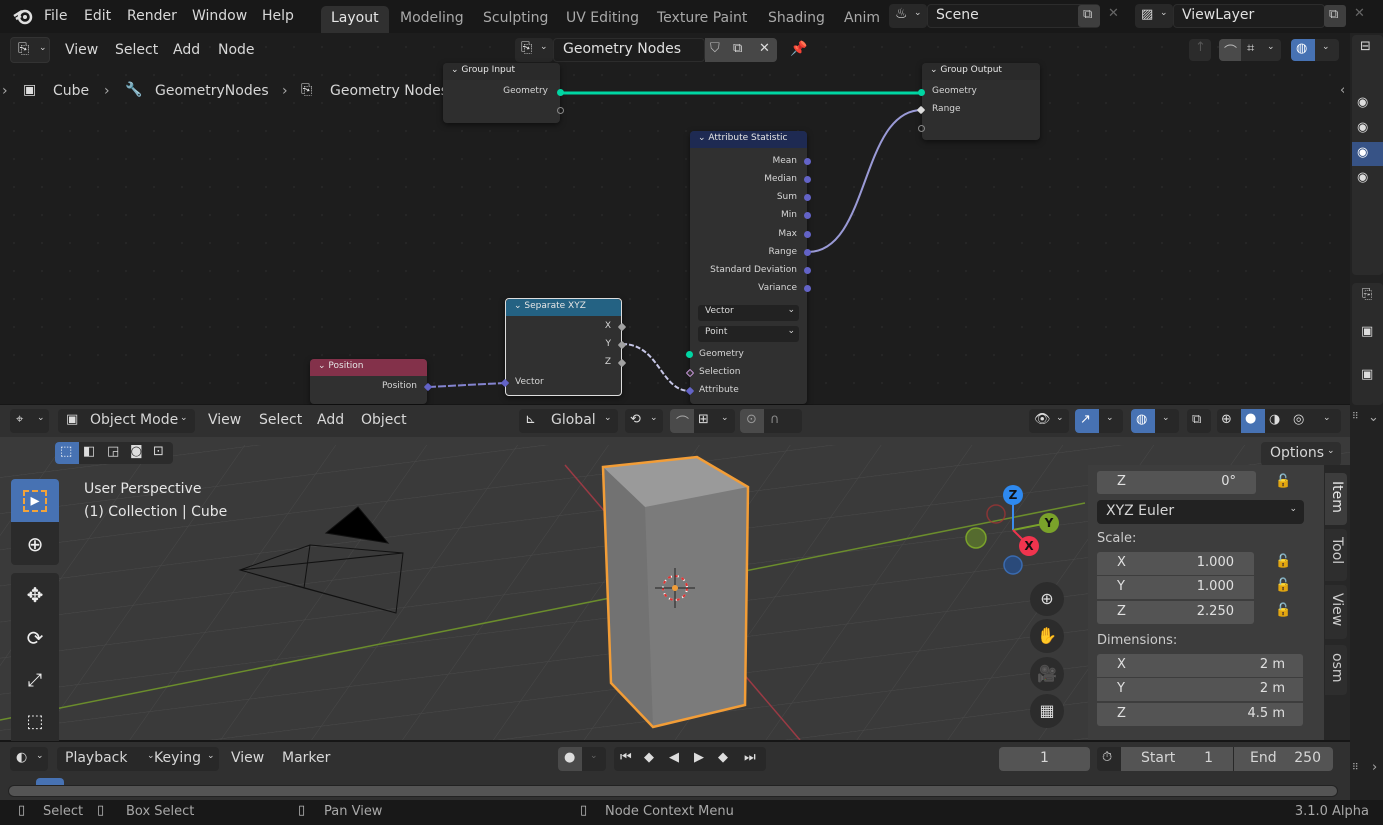 This screenshot has width=1383, height=825. I want to click on rotation-mode-dropdown: XYZ Euler ⌄, so click(1200, 512).